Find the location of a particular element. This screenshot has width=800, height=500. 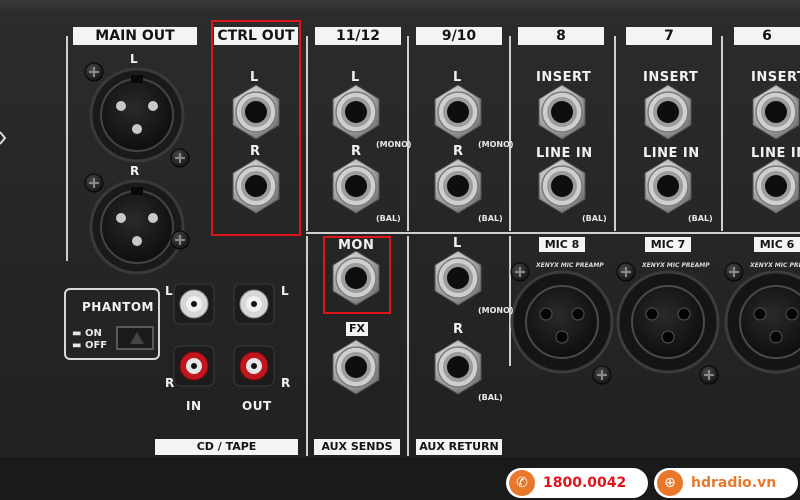

mic6-label: MIC 6 is located at coordinates (777, 244).